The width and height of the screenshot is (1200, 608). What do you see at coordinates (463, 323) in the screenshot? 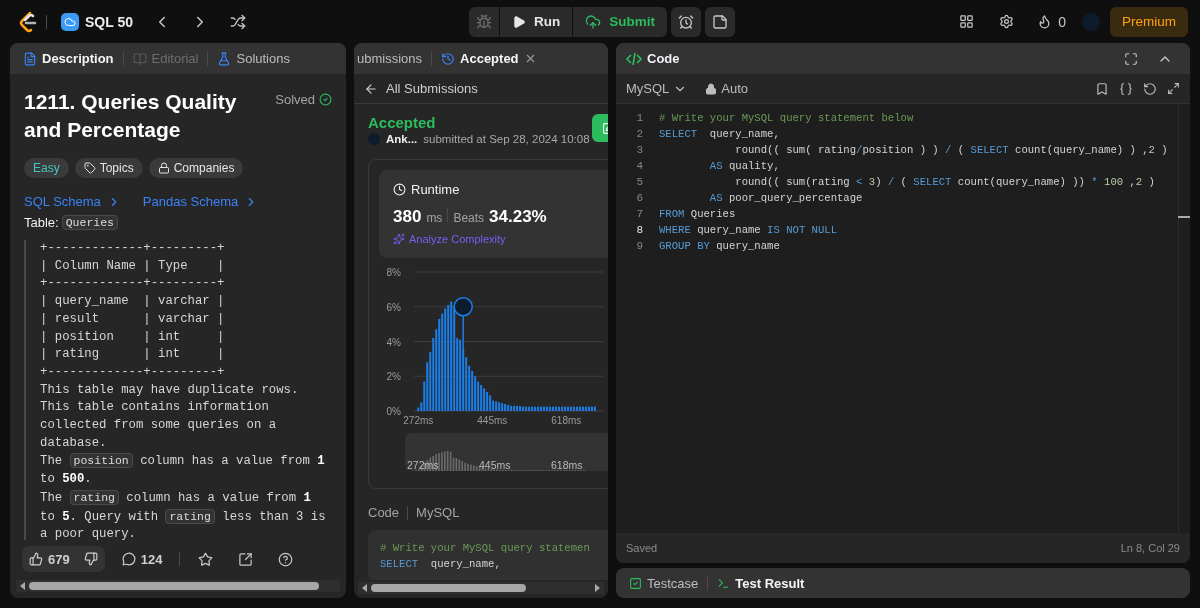
I see `avatar-marker` at bounding box center [463, 323].